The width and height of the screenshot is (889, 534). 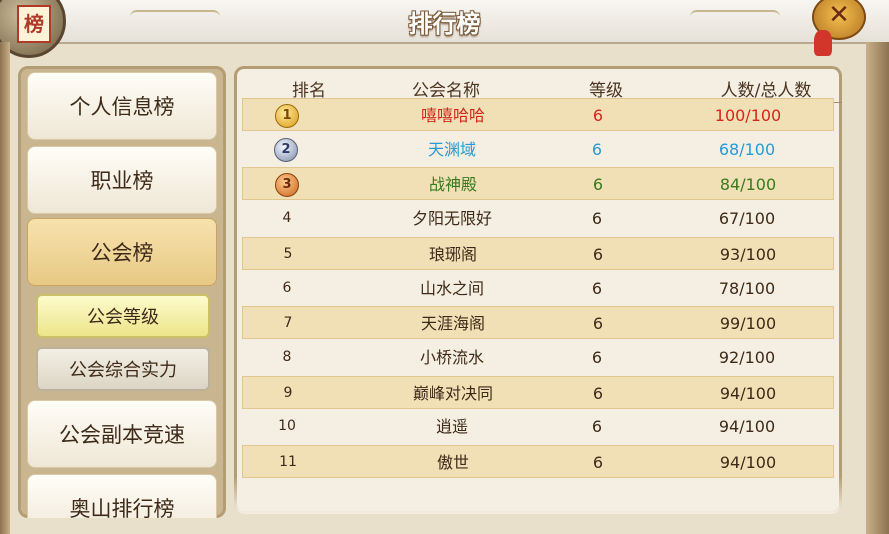 I want to click on frame-left-edge, so click(x=5, y=288).